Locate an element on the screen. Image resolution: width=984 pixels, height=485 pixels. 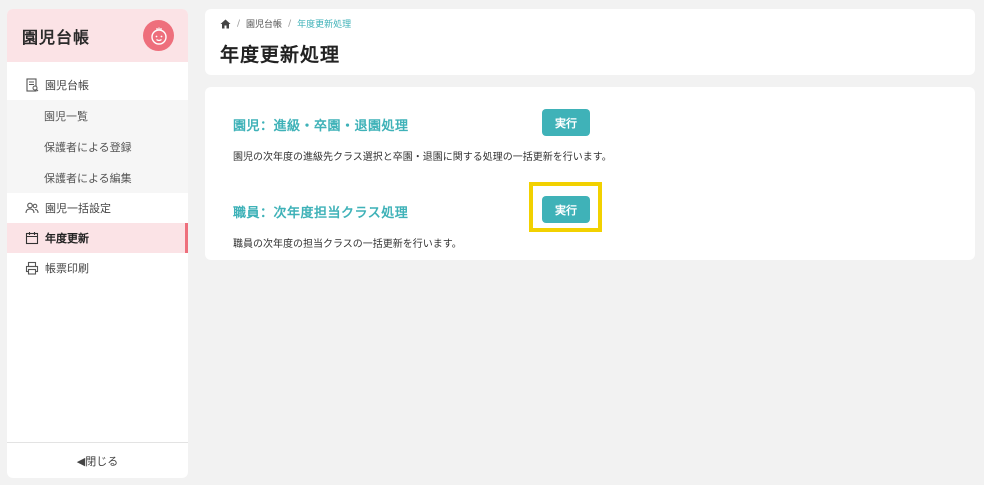
breadcrumb: / 園児台帳 / 年度更新処理 is located at coordinates (590, 23).